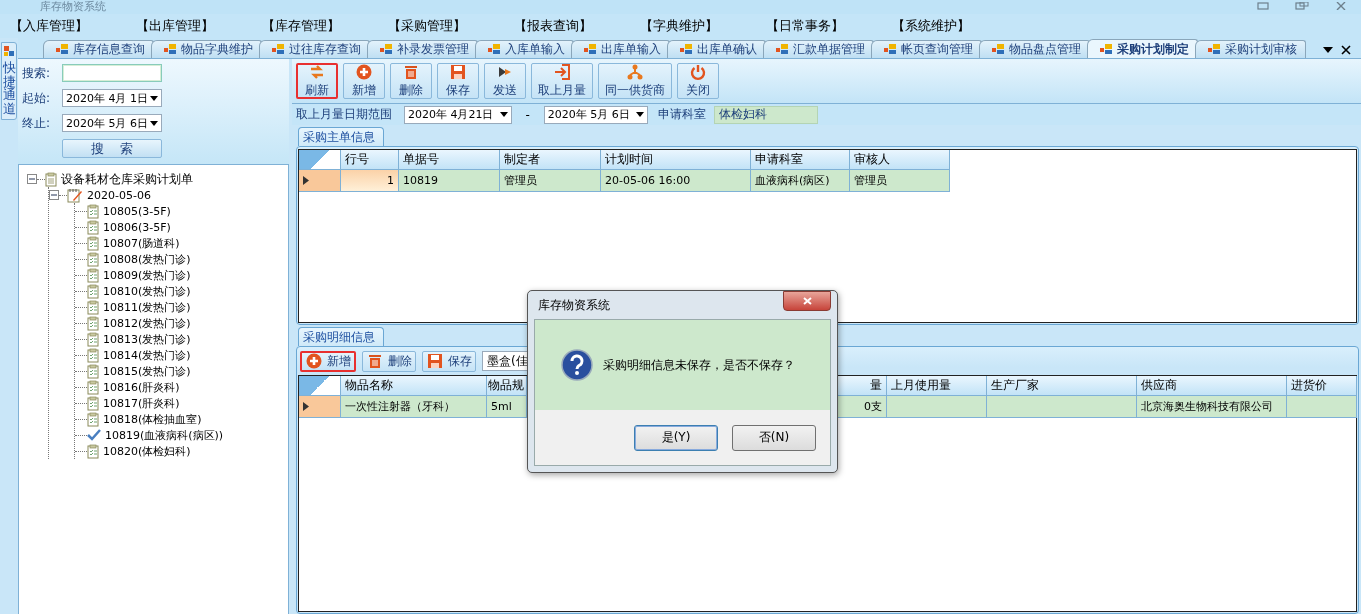 This screenshot has height=614, width=1361. I want to click on menu-item: 【报表查询】, so click(577, 26).